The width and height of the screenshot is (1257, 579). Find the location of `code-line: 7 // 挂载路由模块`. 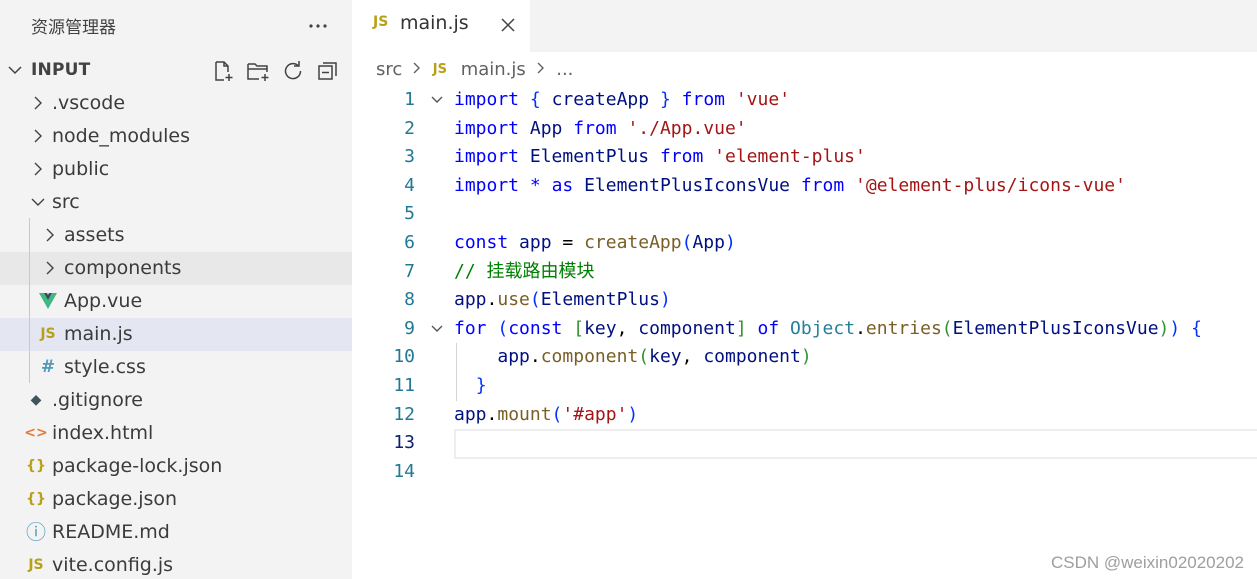

code-line: 7 // 挂载路由模块 is located at coordinates (804, 272).